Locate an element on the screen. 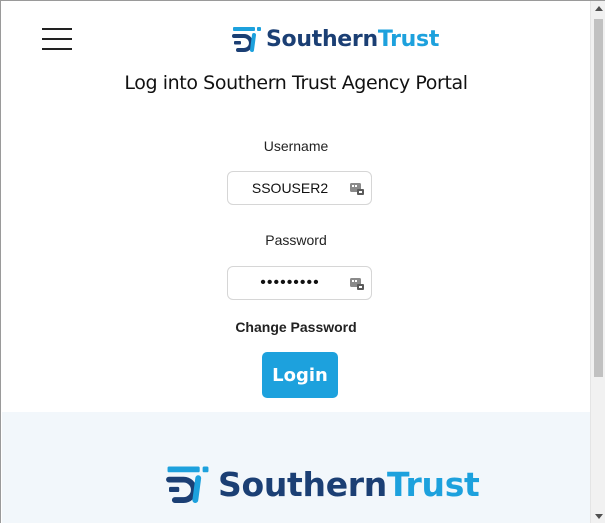 Image resolution: width=605 pixels, height=523 pixels. username-field is located at coordinates (299, 188).